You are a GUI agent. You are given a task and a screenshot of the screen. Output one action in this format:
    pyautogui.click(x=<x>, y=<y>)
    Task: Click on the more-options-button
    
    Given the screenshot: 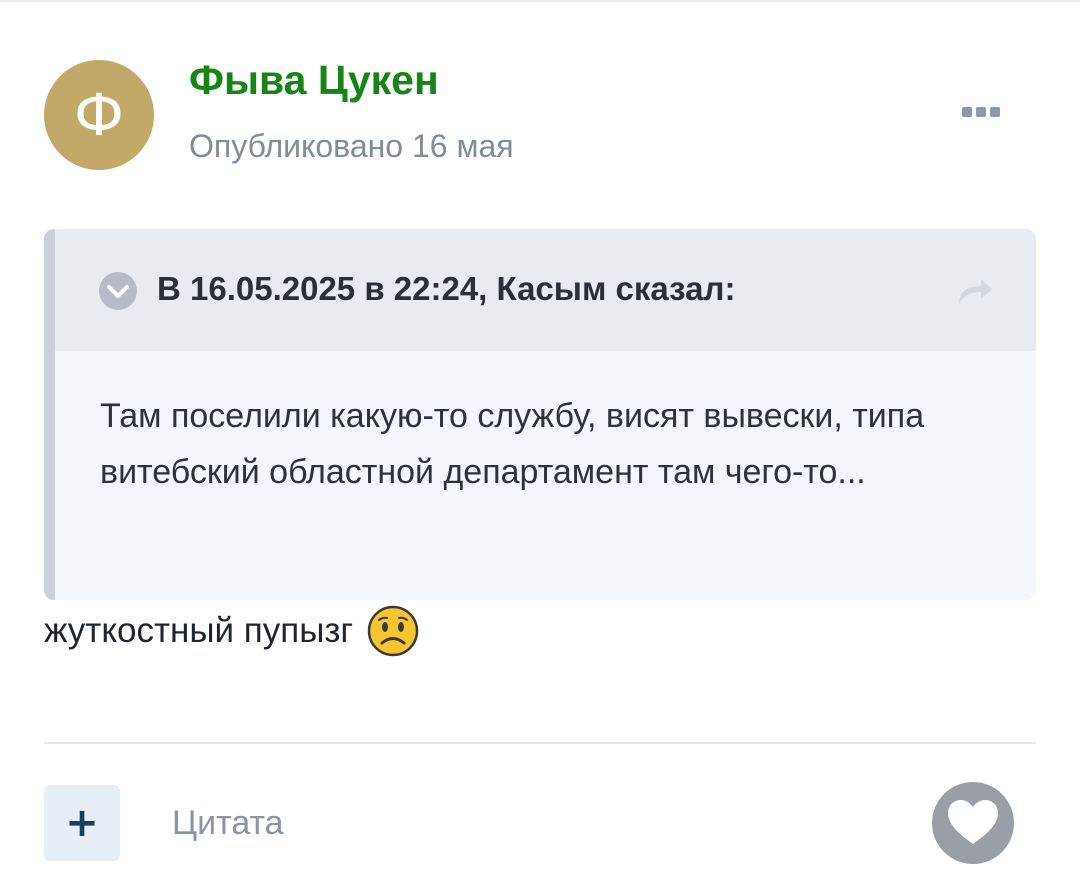 What is the action you would take?
    pyautogui.click(x=981, y=112)
    